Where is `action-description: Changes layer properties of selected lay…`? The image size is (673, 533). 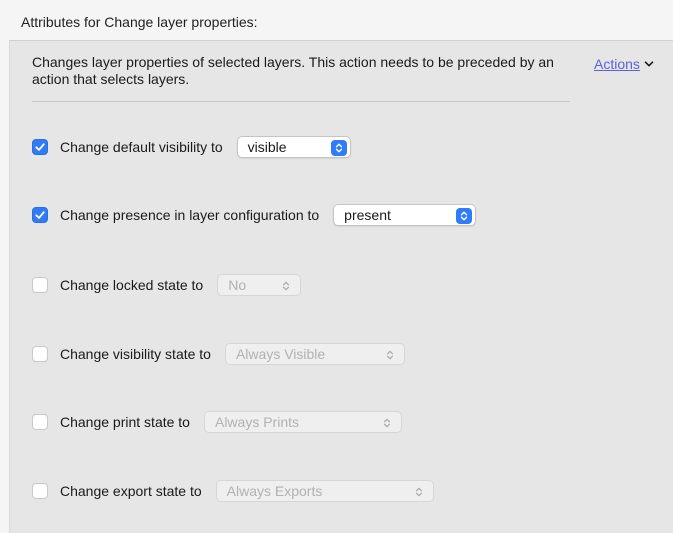 action-description: Changes layer properties of selected lay… is located at coordinates (293, 70).